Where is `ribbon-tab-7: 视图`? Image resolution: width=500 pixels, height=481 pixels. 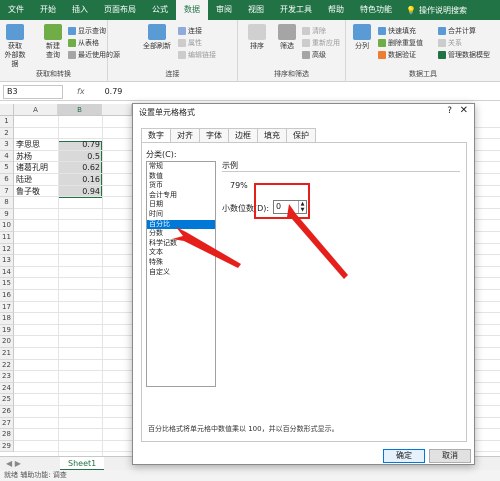
ribbon-tab-7: 视图 is located at coordinates (256, 10).